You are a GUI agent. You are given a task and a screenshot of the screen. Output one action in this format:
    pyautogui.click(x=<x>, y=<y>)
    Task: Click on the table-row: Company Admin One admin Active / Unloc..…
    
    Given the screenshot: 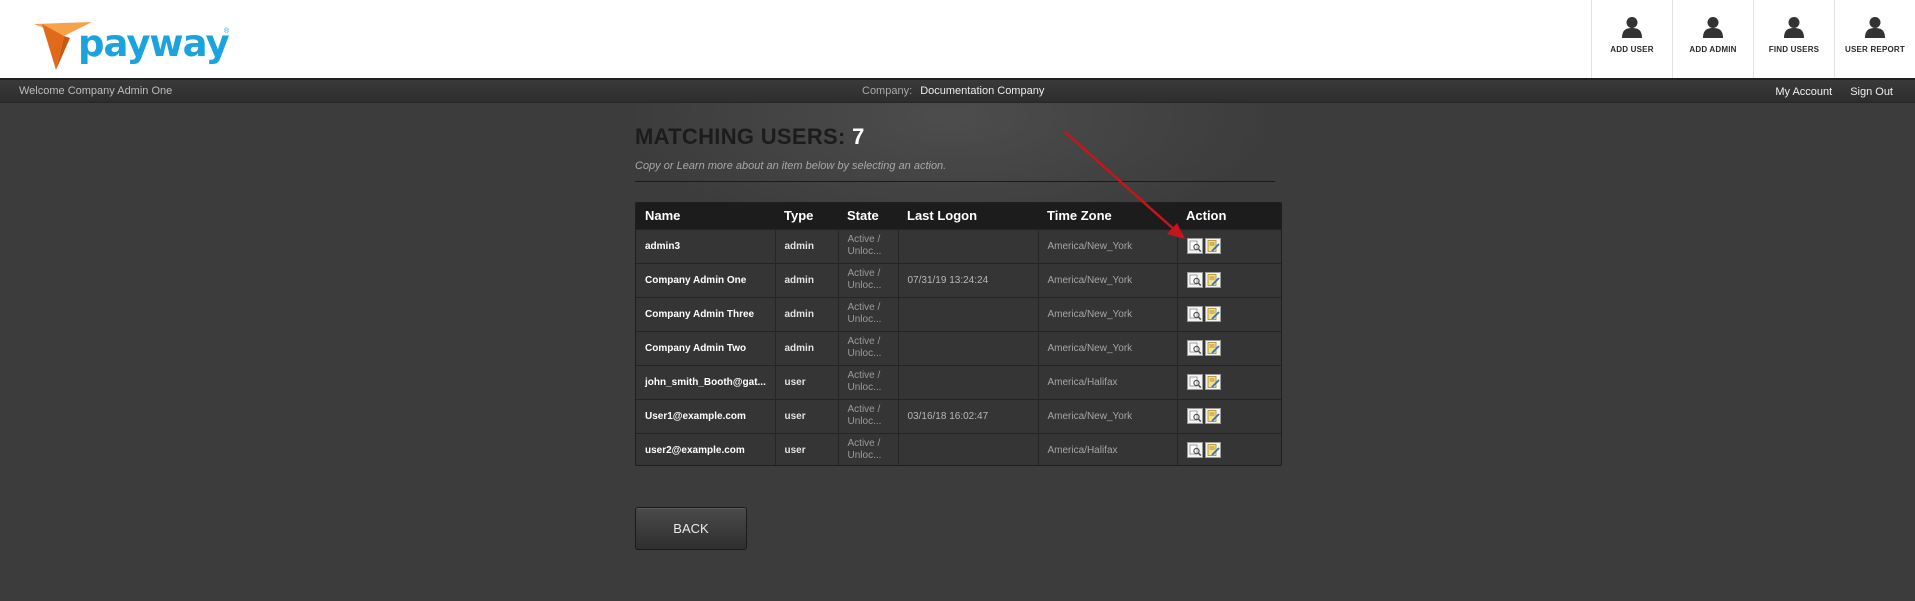 What is the action you would take?
    pyautogui.click(x=958, y=279)
    